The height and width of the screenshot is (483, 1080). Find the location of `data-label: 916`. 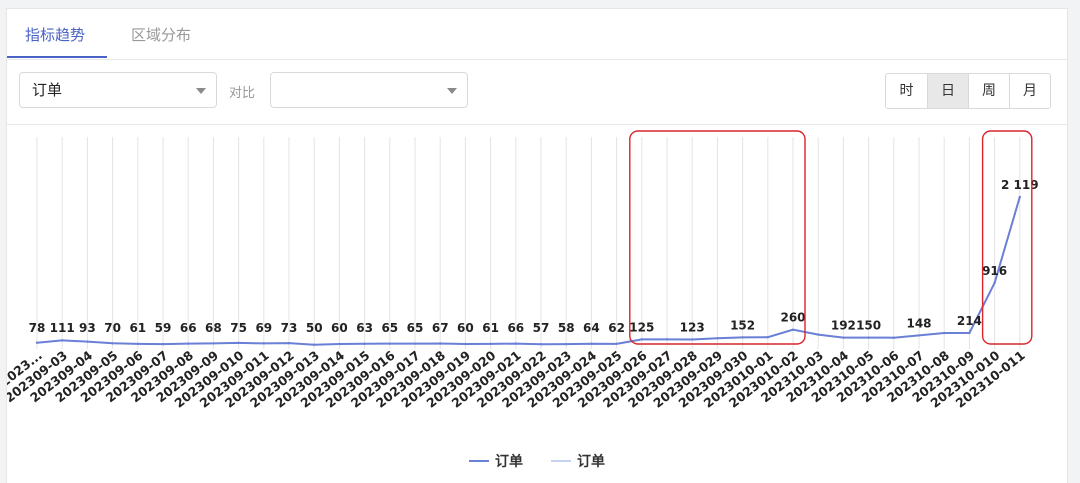

data-label: 916 is located at coordinates (994, 271).